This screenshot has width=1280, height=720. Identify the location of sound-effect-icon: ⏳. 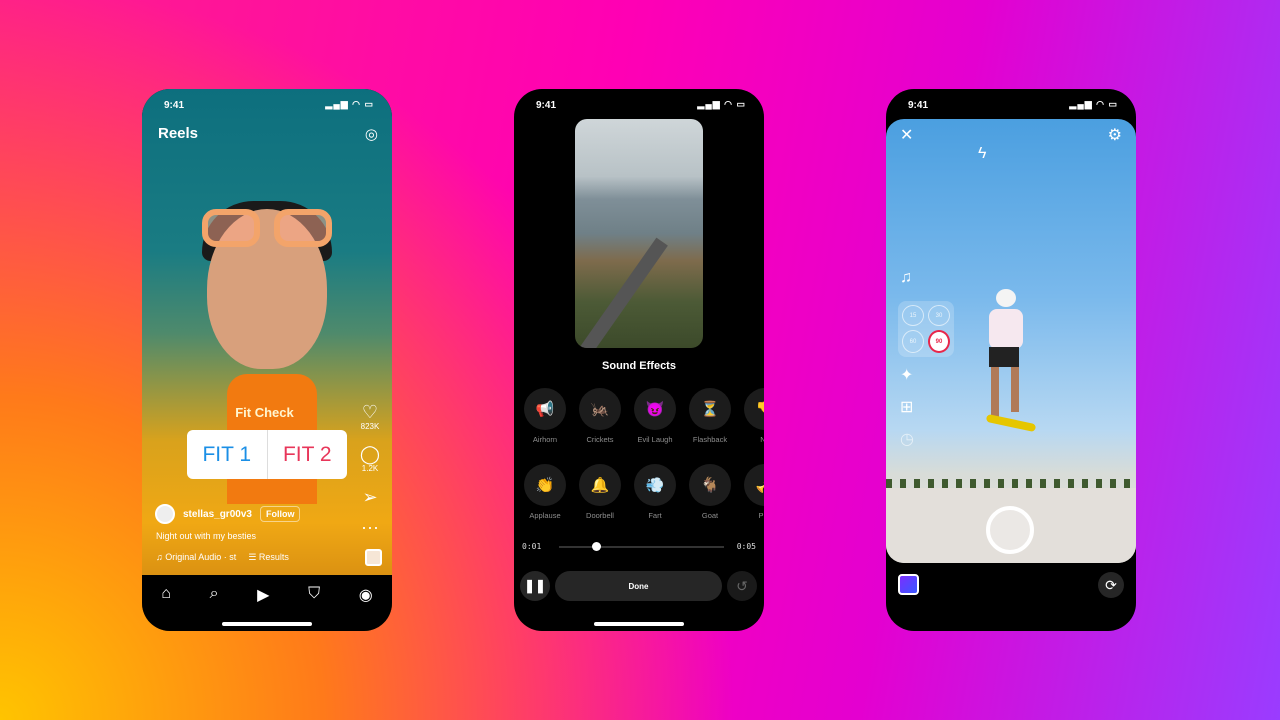
(710, 409).